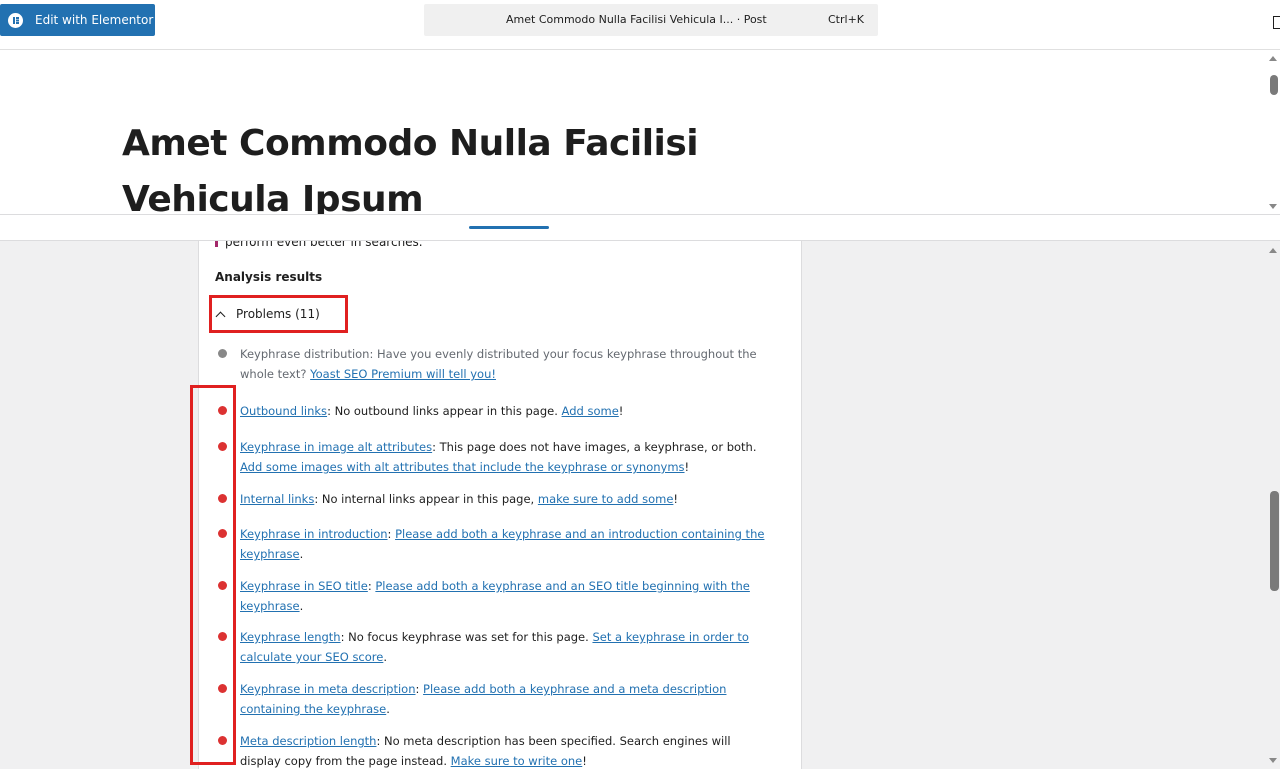 This screenshot has height=769, width=1280. I want to click on analysis-results-heading: Analysis results, so click(269, 277).